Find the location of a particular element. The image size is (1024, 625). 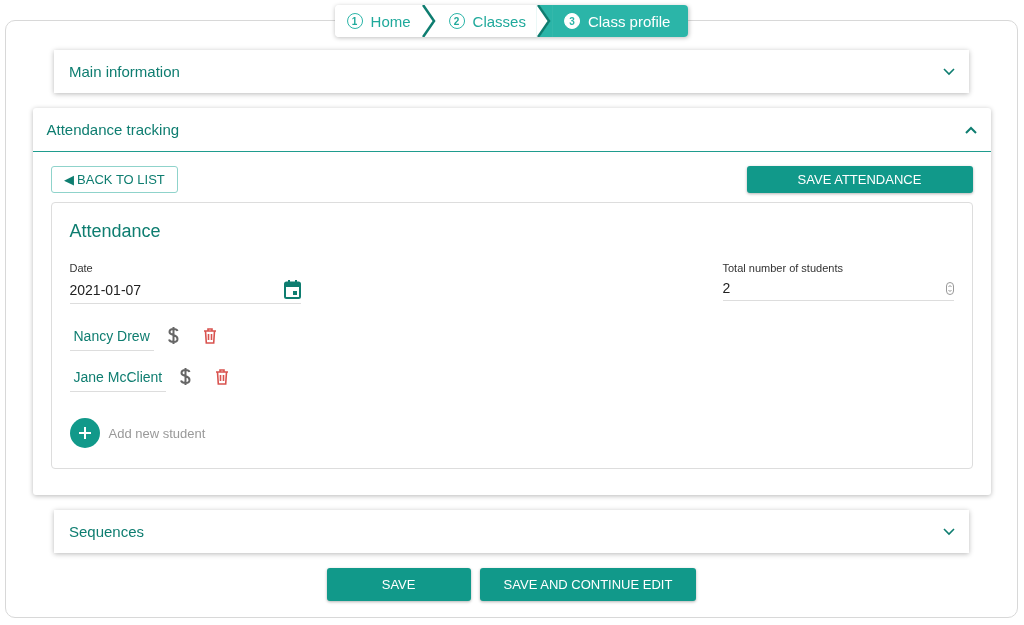

spinner-icon is located at coordinates (949, 288).